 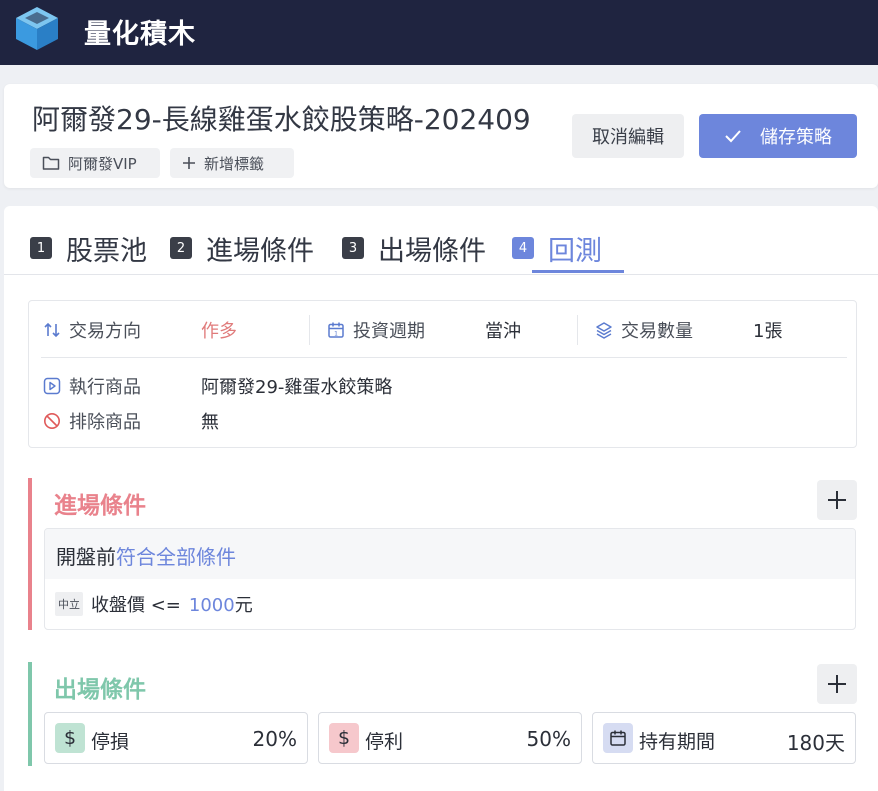 I want to click on tab-exit-conditions: 3 出場條件, so click(x=414, y=248).